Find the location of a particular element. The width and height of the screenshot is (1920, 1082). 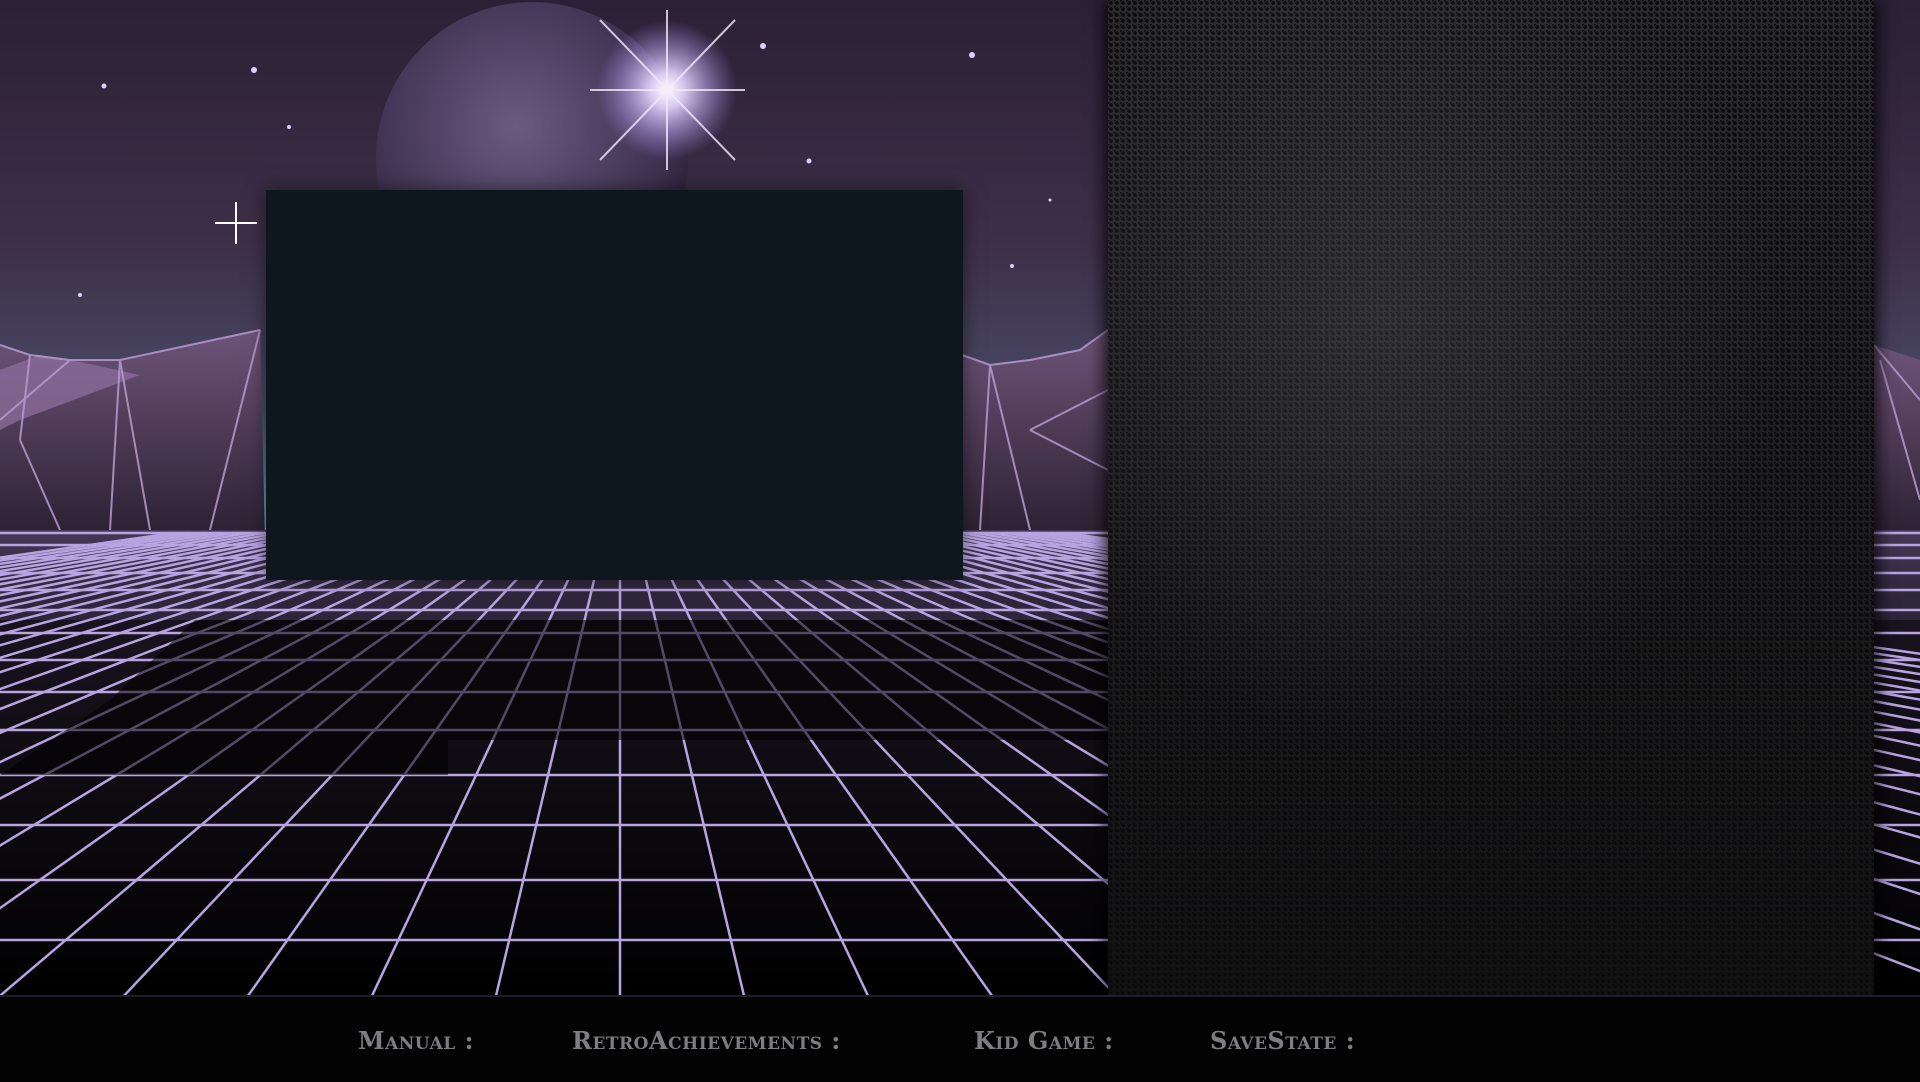

savestate-label: SaveState : is located at coordinates (1283, 1040).